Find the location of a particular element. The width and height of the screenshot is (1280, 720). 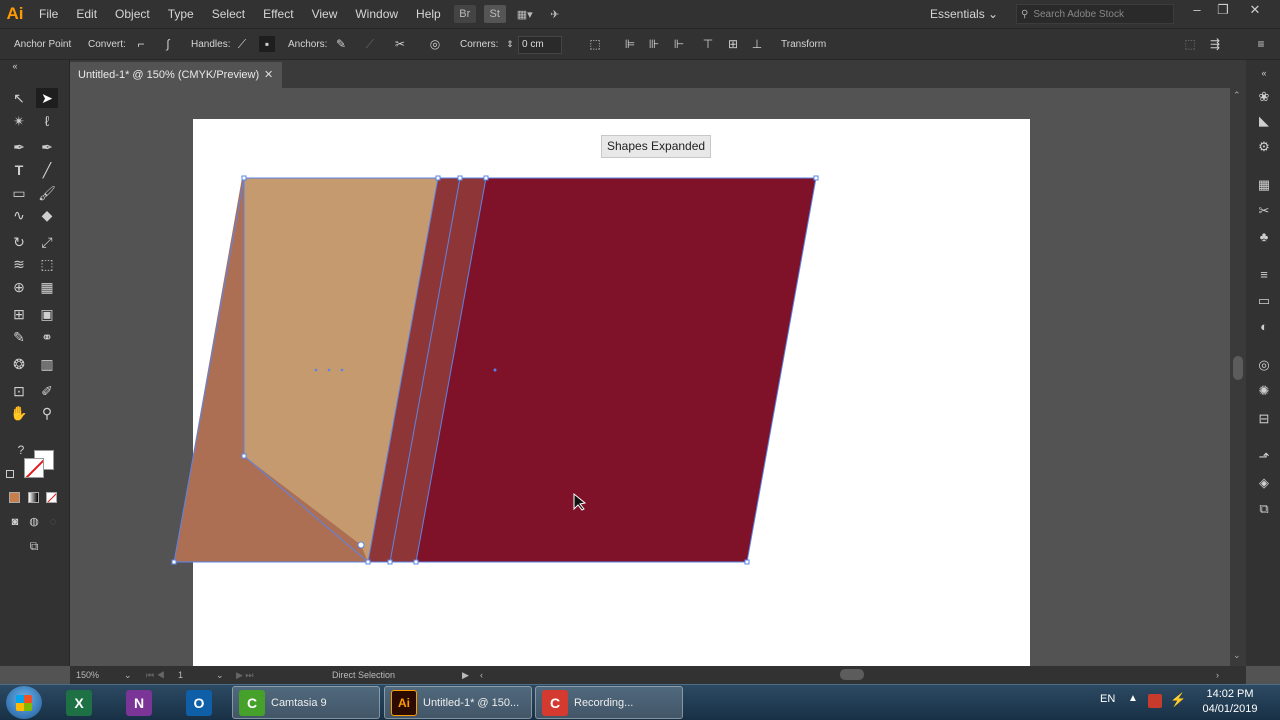

isolate-icon: ◎ is located at coordinates (435, 44).